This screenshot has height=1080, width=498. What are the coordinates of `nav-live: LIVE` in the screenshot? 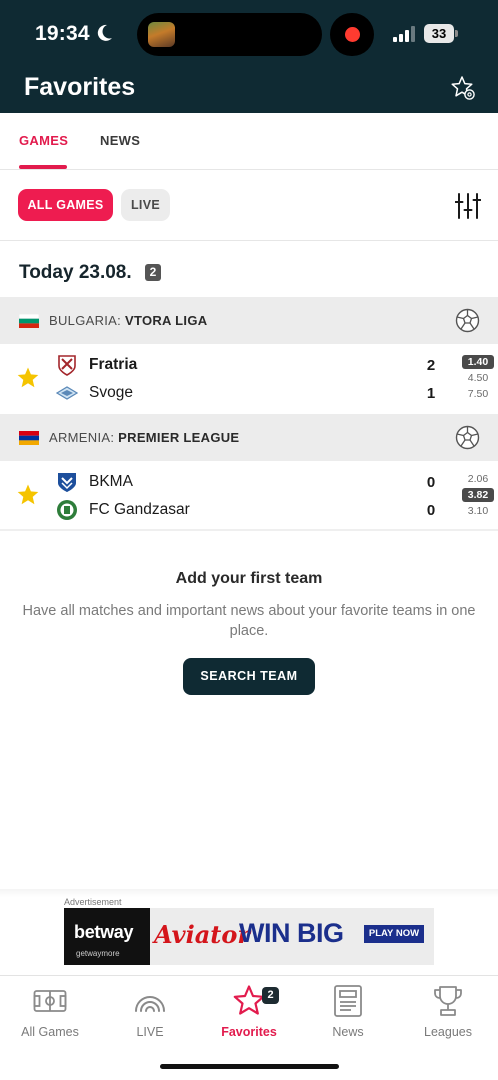 It's located at (150, 1011).